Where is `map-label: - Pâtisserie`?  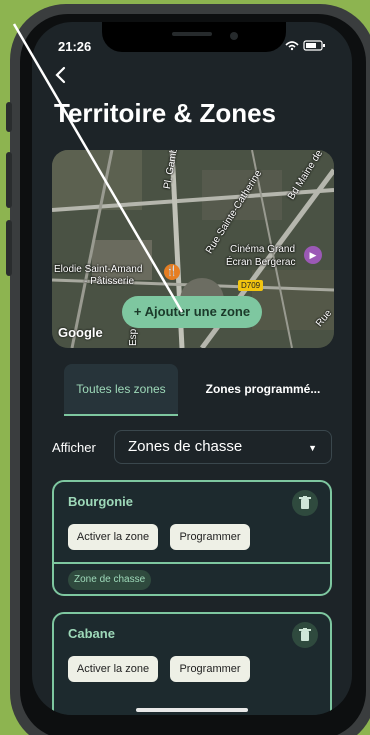 map-label: - Pâtisserie is located at coordinates (109, 281).